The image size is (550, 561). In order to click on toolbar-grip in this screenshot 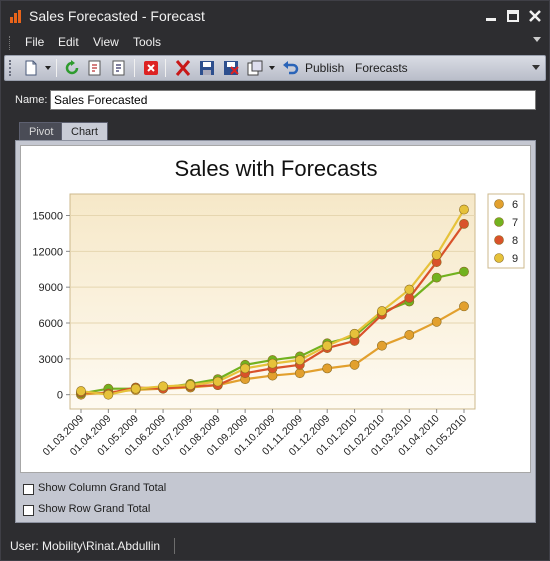, I will do `click(10, 68)`.